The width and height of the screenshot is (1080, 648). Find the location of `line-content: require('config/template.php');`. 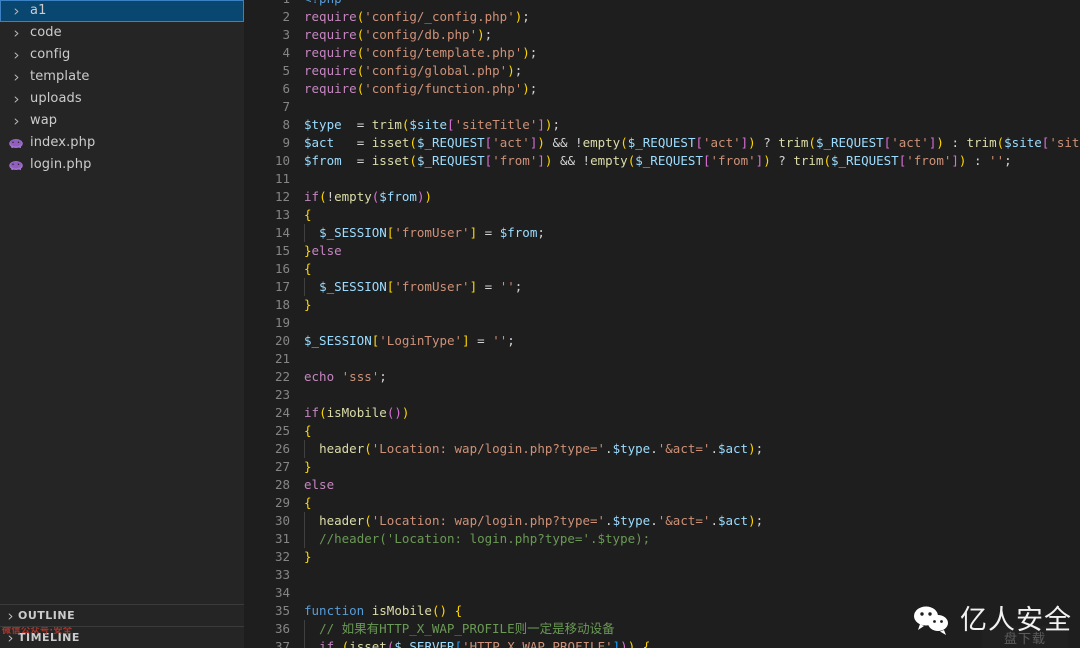

line-content: require('config/template.php'); is located at coordinates (420, 53).